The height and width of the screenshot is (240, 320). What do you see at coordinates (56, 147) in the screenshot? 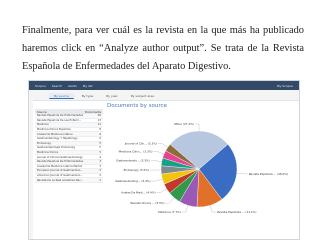
I see `source-name: Gastroenterologia Endoscopy` at bounding box center [56, 147].